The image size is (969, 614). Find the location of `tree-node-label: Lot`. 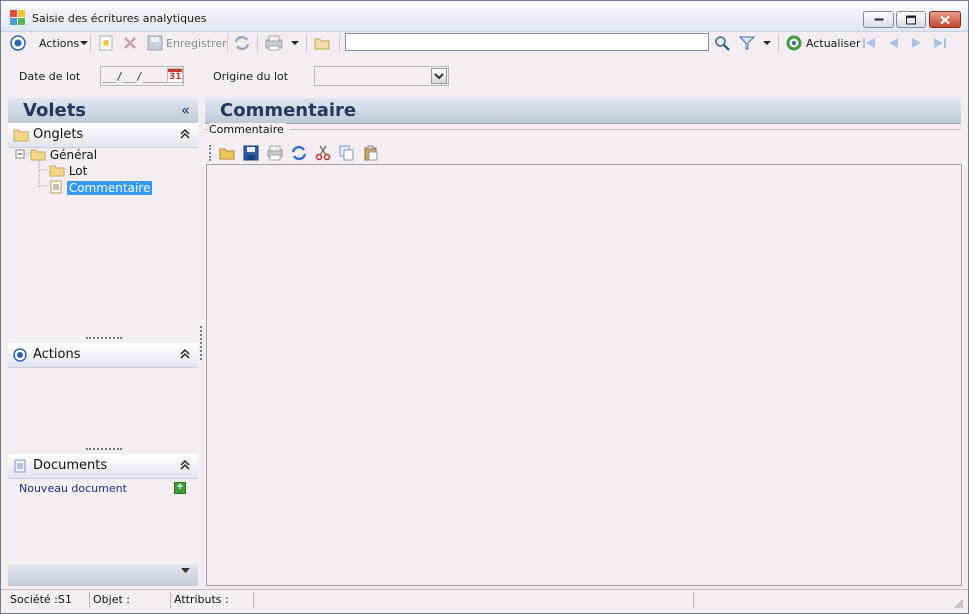

tree-node-label: Lot is located at coordinates (78, 171).